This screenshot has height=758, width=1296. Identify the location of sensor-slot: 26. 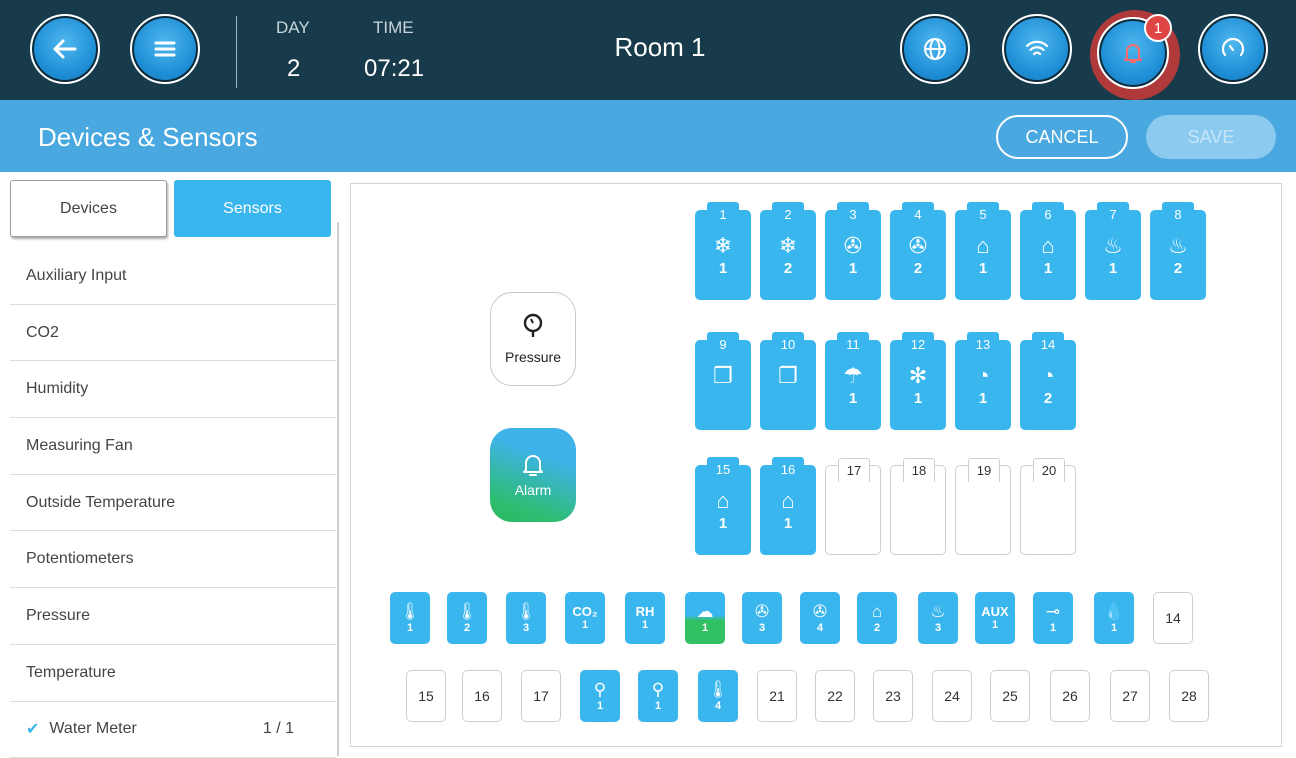
(1070, 696).